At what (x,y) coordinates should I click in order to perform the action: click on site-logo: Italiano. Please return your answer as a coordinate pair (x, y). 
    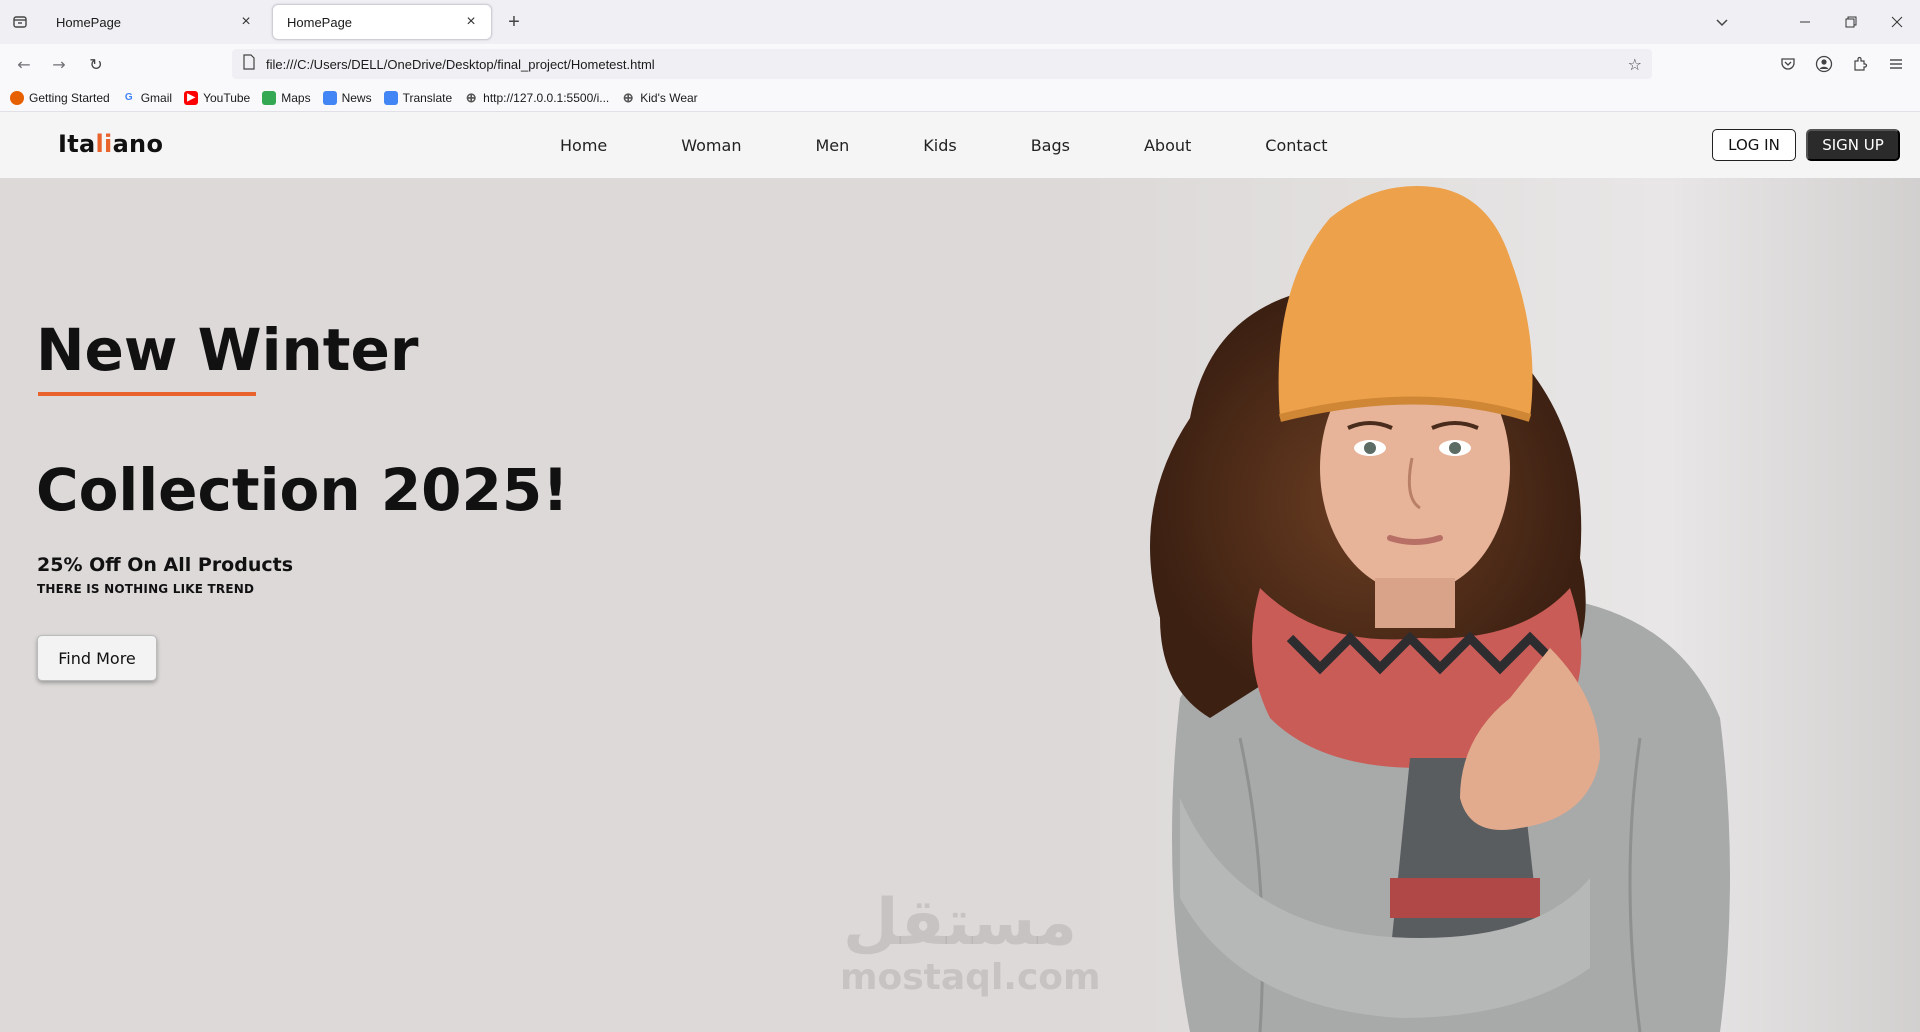
    Looking at the image, I should click on (110, 144).